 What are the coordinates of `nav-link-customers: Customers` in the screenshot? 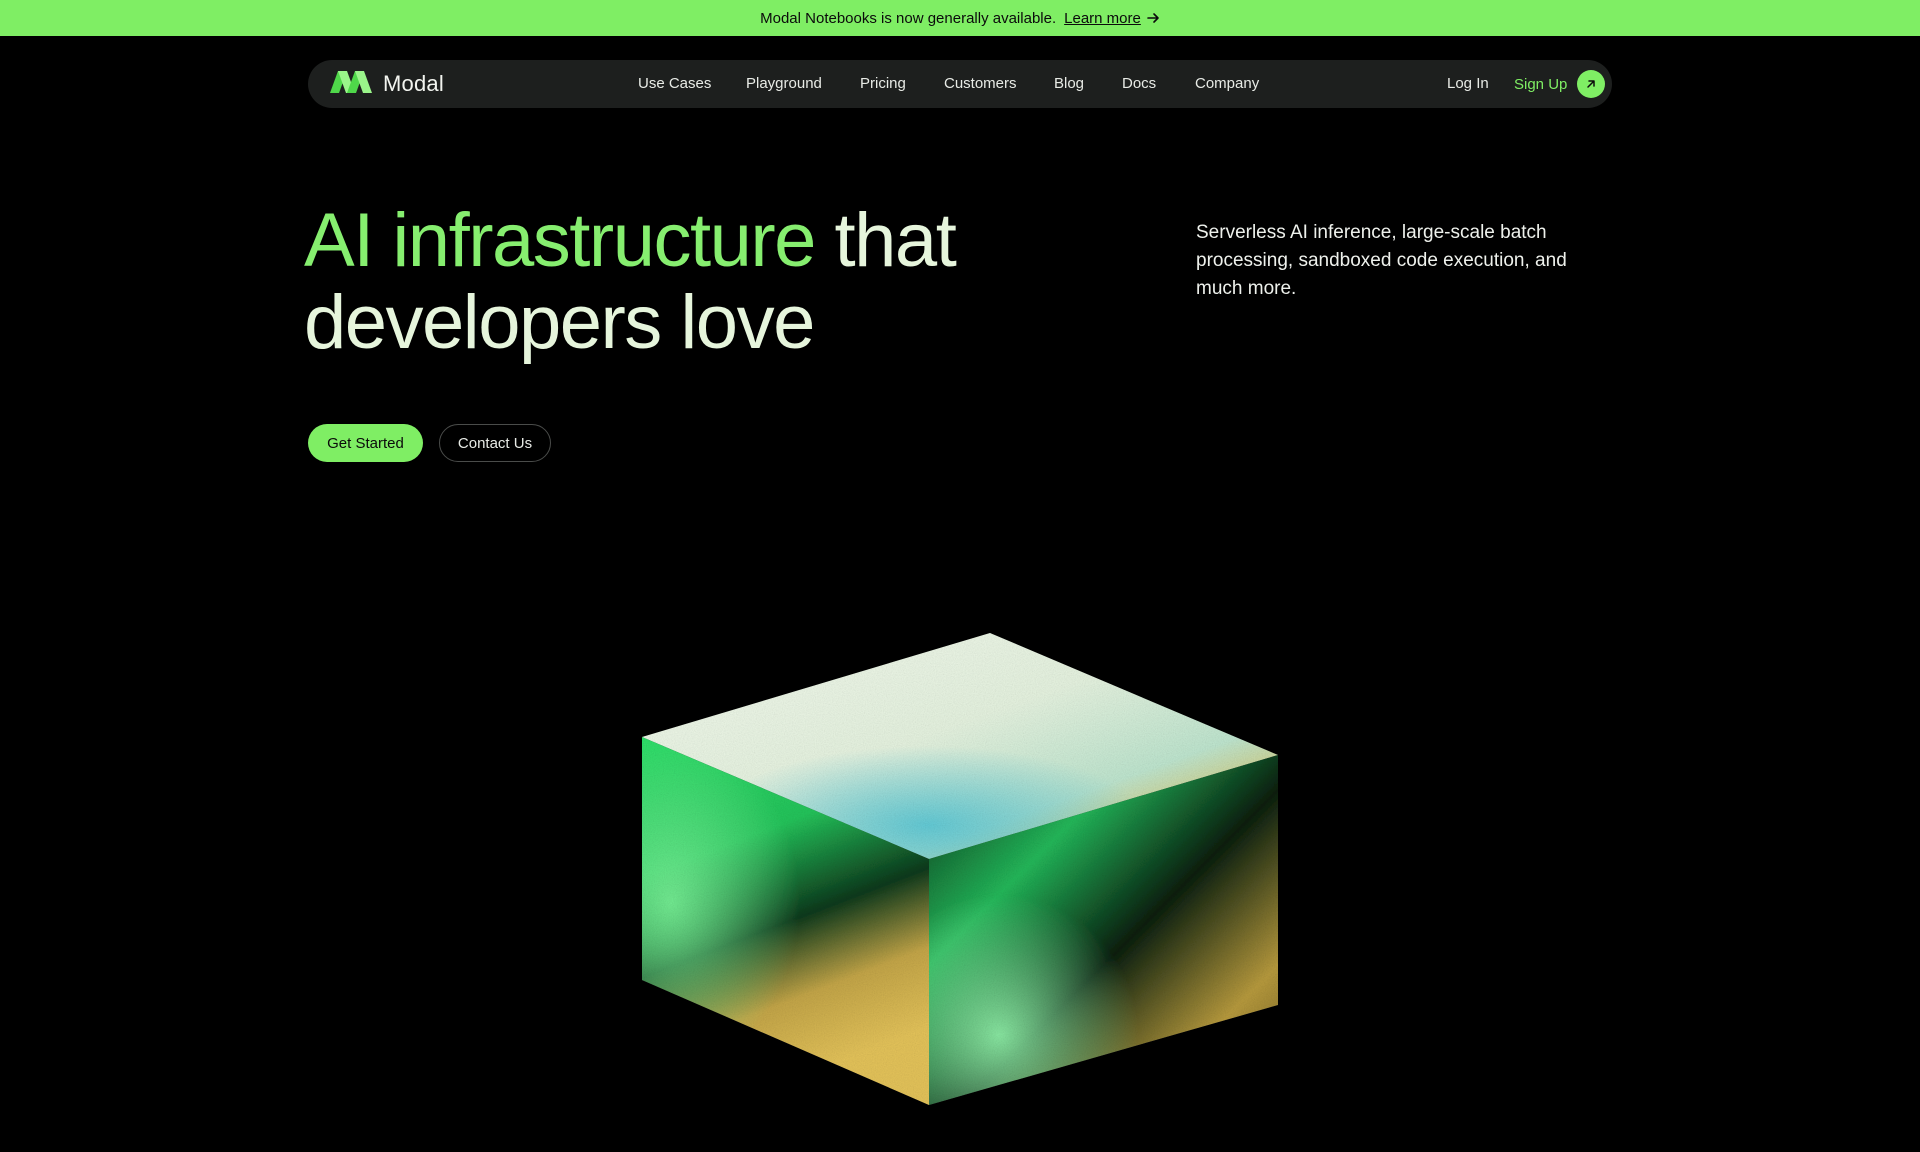 It's located at (980, 84).